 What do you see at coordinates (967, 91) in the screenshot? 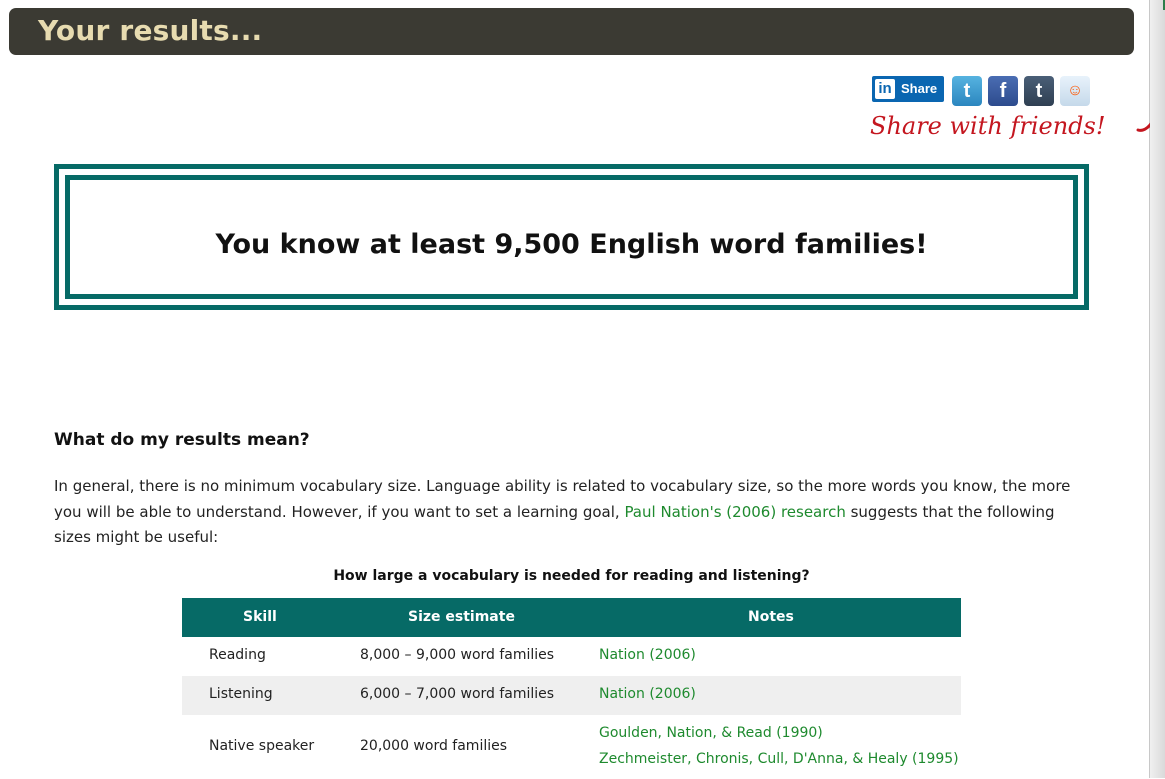
I see `twitter-icon: t` at bounding box center [967, 91].